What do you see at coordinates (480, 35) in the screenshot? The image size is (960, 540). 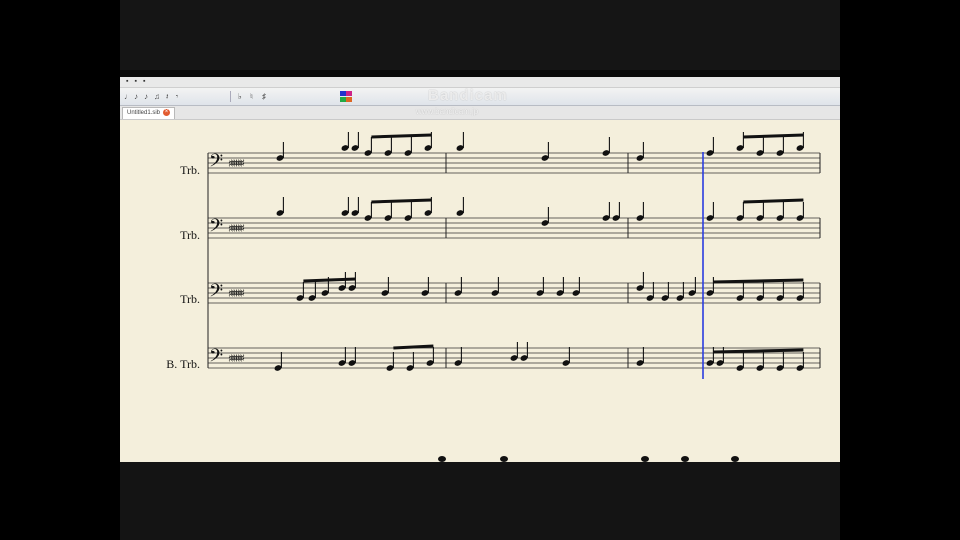 I see `frame-top-bar` at bounding box center [480, 35].